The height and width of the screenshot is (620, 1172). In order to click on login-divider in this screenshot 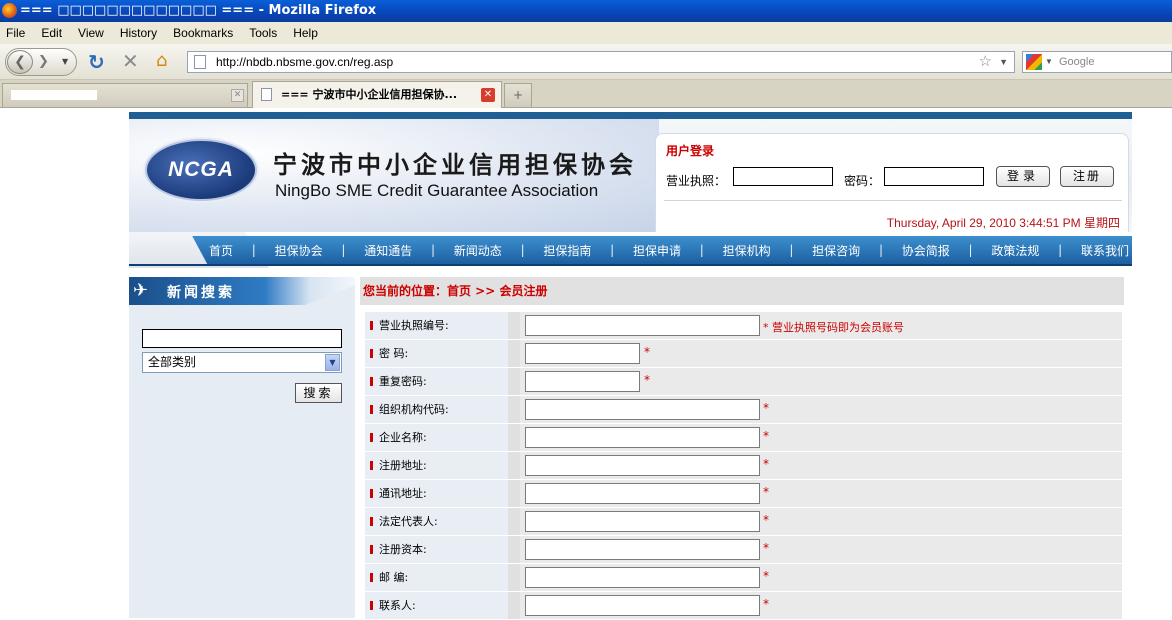, I will do `click(893, 200)`.